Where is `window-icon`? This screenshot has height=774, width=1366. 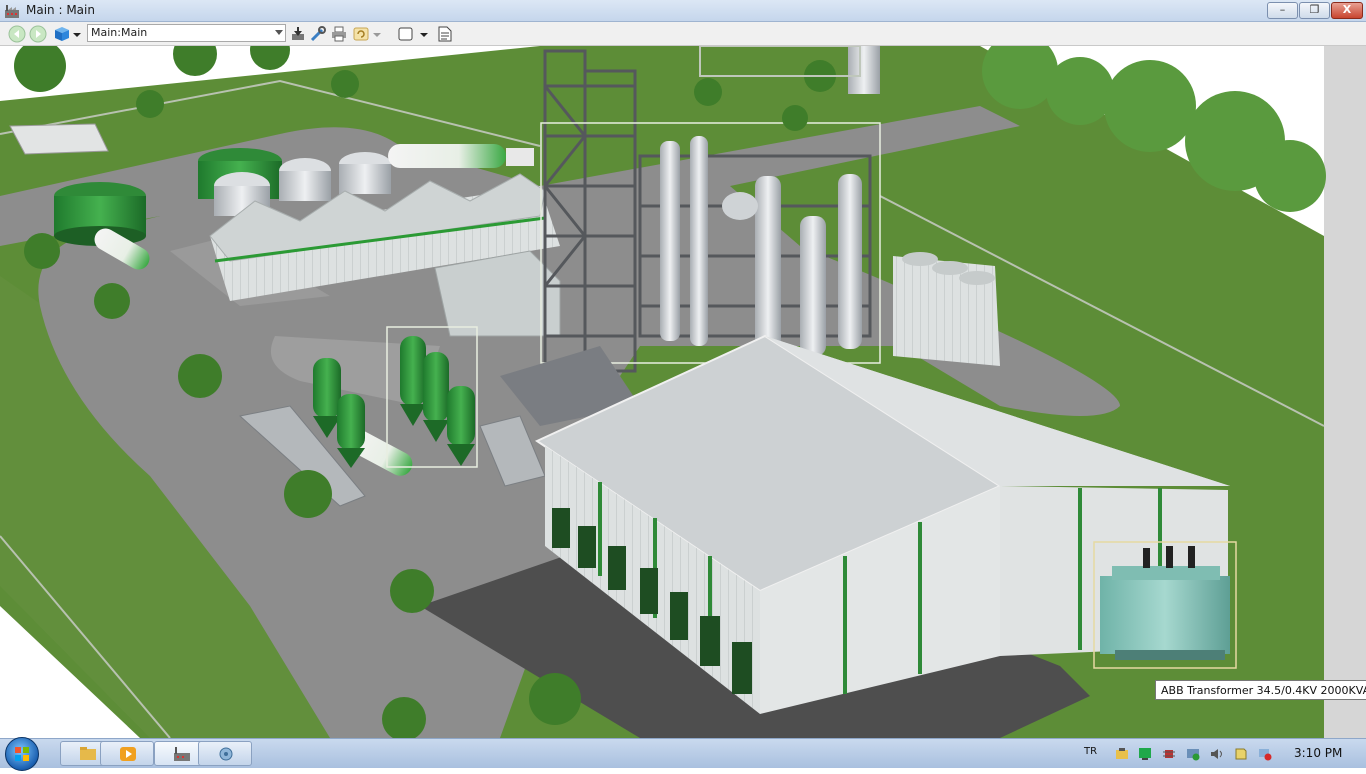 window-icon is located at coordinates (406, 34).